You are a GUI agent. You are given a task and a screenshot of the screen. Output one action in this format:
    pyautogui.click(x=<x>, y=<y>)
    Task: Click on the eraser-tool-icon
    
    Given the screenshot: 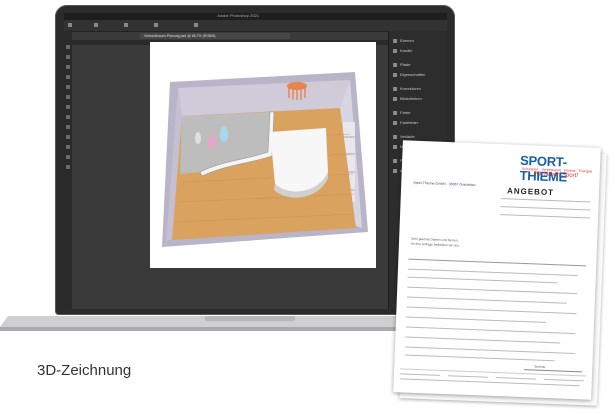 What is the action you would take?
    pyautogui.click(x=68, y=117)
    